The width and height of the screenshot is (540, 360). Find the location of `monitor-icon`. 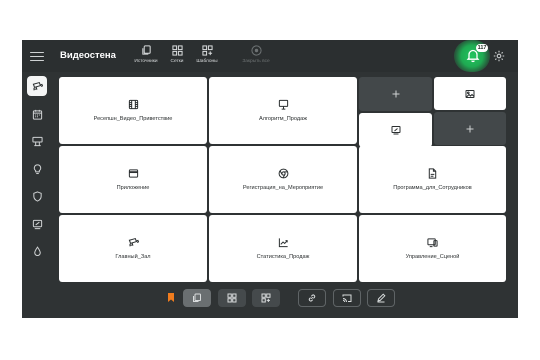

monitor-icon is located at coordinates (432, 243).